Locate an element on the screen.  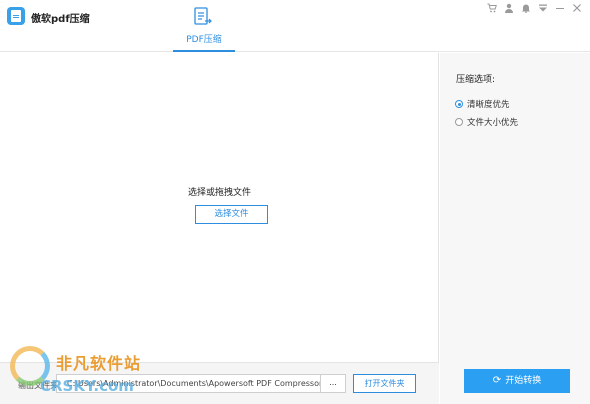
title-bar: 傲软pdf压缩 PDF压缩 is located at coordinates (295, 26).